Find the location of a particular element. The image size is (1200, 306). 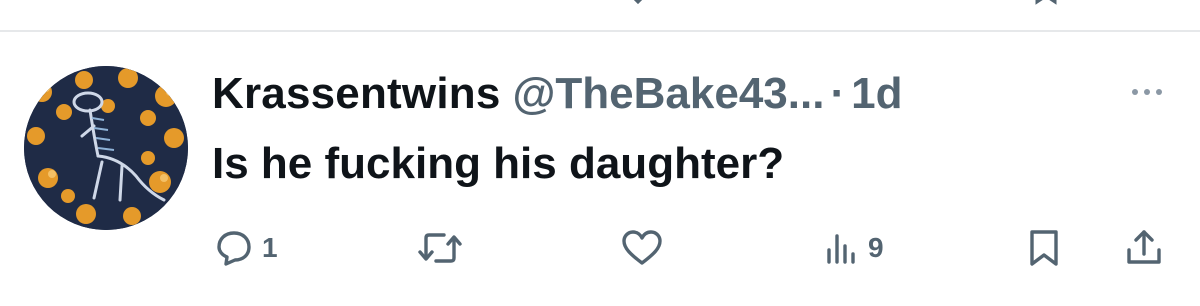

tweet-text: Is he fucking his daughter? is located at coordinates (498, 163).